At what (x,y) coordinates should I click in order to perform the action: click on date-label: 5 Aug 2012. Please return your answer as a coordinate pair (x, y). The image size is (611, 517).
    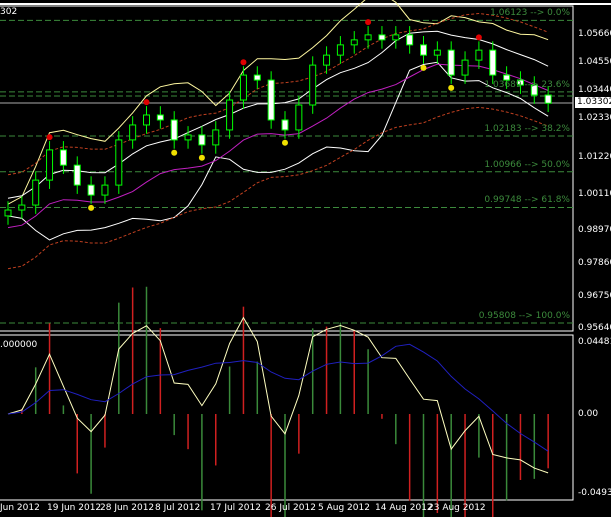
    Looking at the image, I should click on (344, 508).